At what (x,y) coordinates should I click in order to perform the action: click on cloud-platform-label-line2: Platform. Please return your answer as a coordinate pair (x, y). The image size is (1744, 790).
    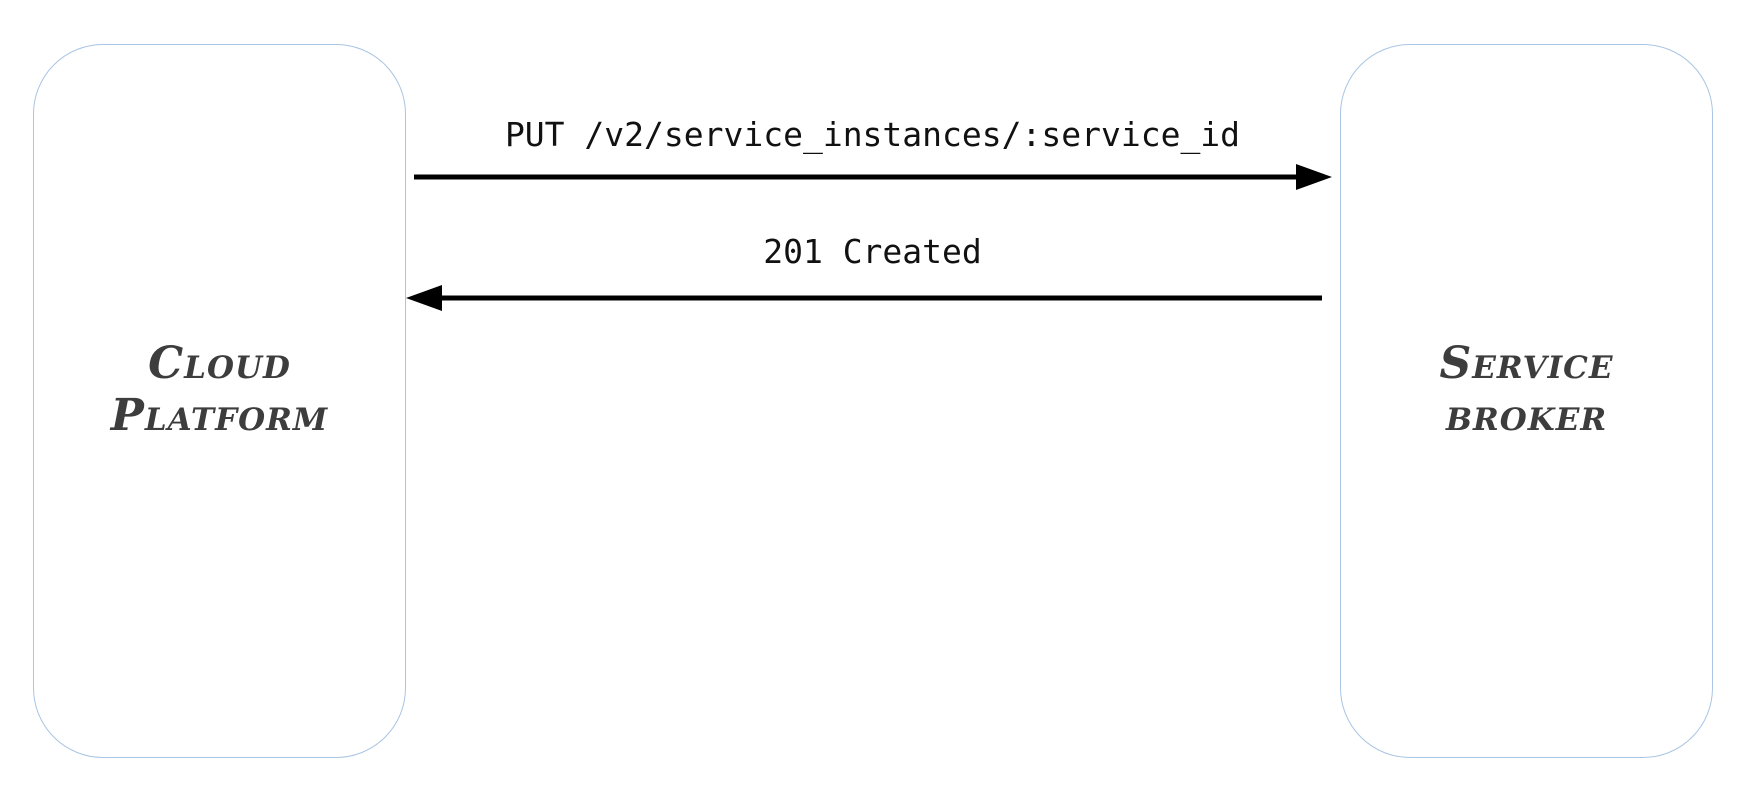
    Looking at the image, I should click on (219, 415).